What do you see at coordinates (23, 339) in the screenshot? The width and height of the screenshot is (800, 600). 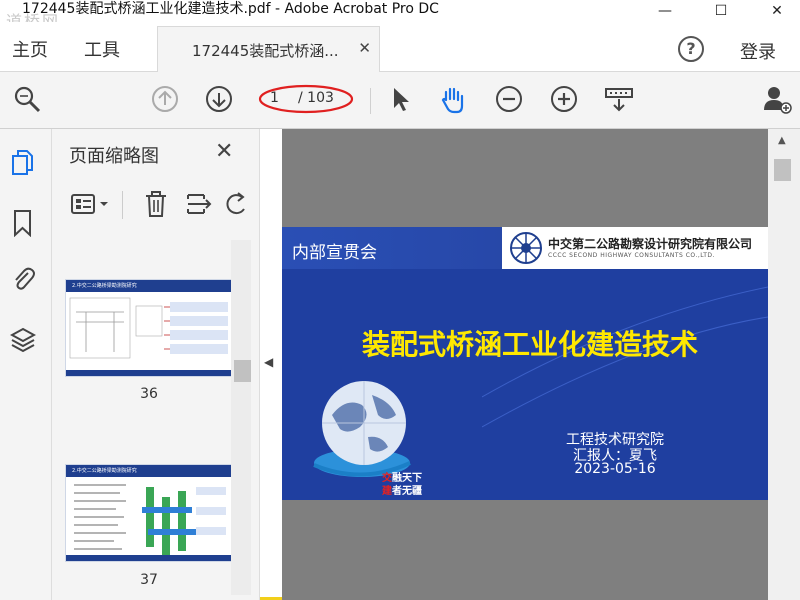 I see `layers-icon` at bounding box center [23, 339].